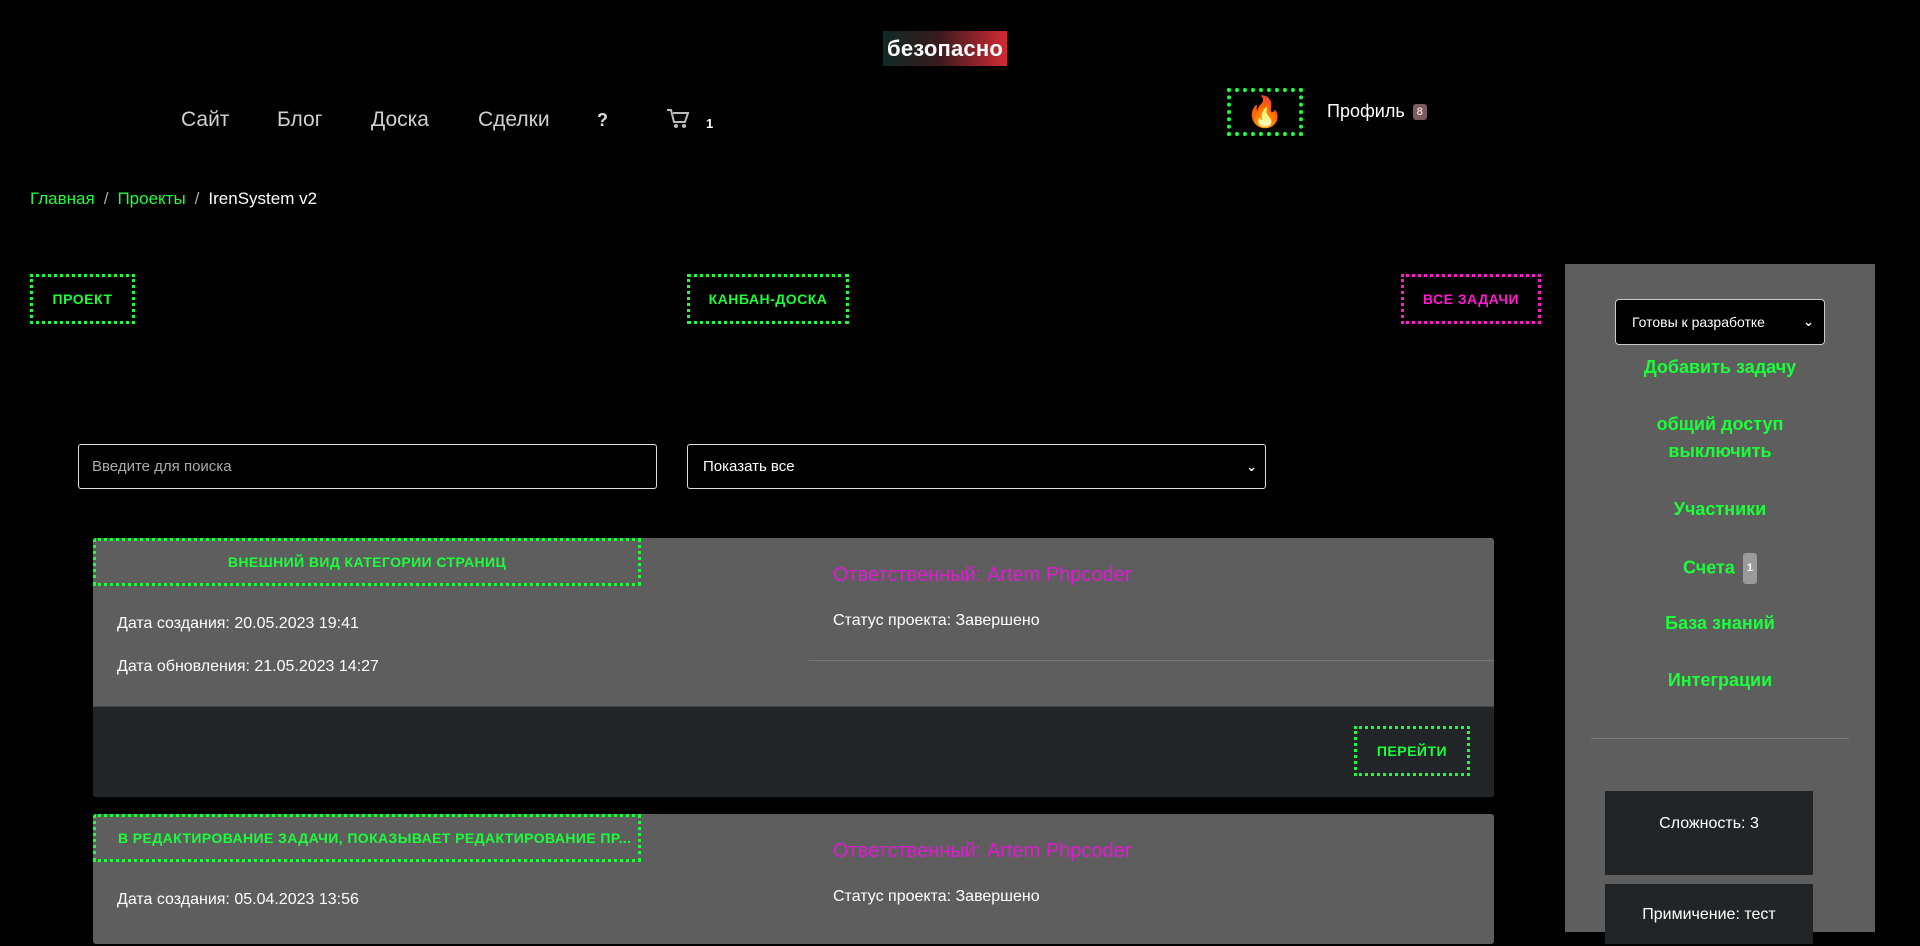 The image size is (1920, 946). Describe the element at coordinates (602, 120) in the screenshot. I see `nav-help: ?` at that location.